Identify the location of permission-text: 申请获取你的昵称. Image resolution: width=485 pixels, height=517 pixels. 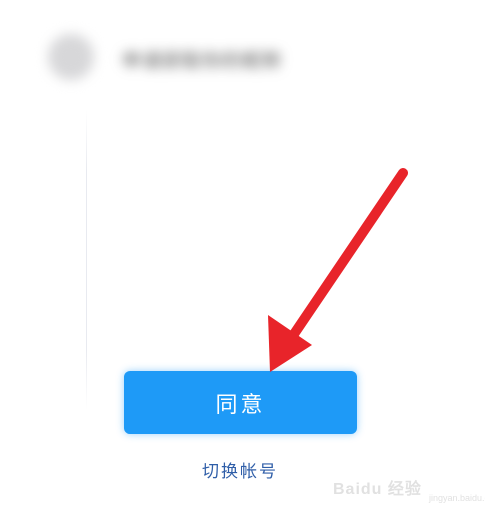
(202, 61).